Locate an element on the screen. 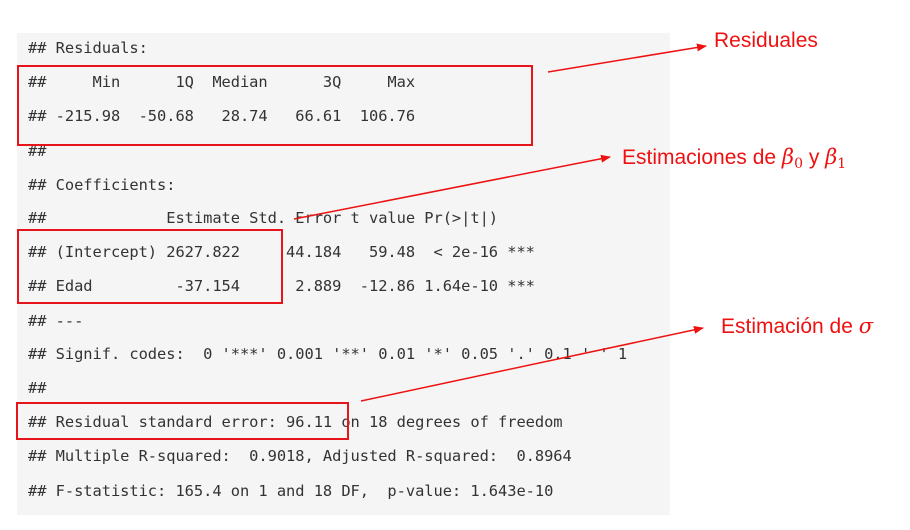  sigma-annotation: Estimación de σ is located at coordinates (797, 326).